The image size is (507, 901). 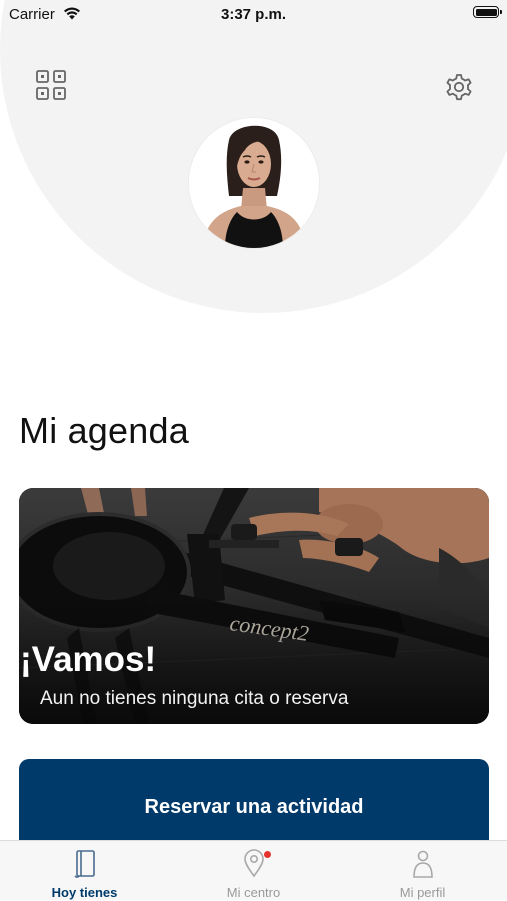 What do you see at coordinates (253, 892) in the screenshot?
I see `tab-mi-centro-label: Mi centro` at bounding box center [253, 892].